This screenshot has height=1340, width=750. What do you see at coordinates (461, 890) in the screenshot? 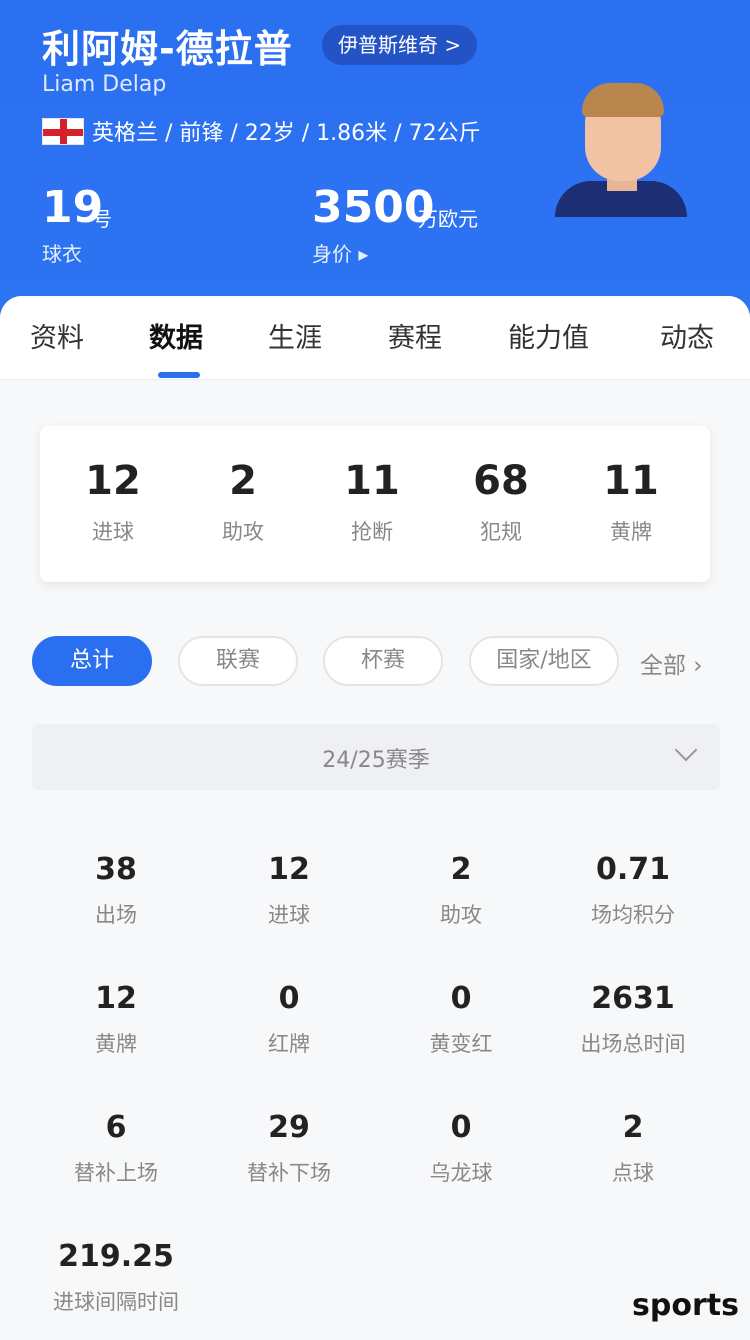
I see `stat-item: 2 助攻` at bounding box center [461, 890].